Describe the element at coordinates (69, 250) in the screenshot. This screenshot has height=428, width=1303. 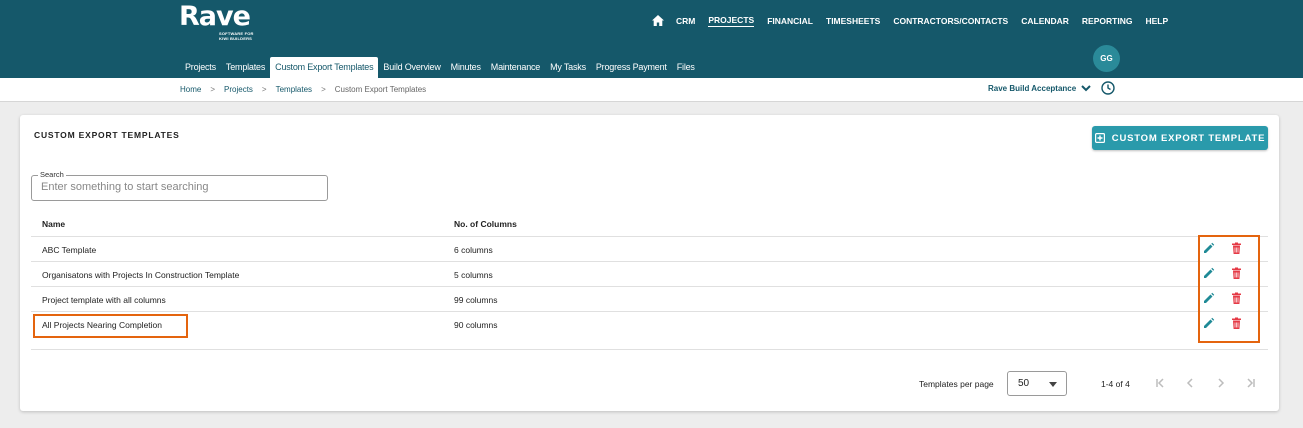
I see `template-name: ABC Template` at that location.